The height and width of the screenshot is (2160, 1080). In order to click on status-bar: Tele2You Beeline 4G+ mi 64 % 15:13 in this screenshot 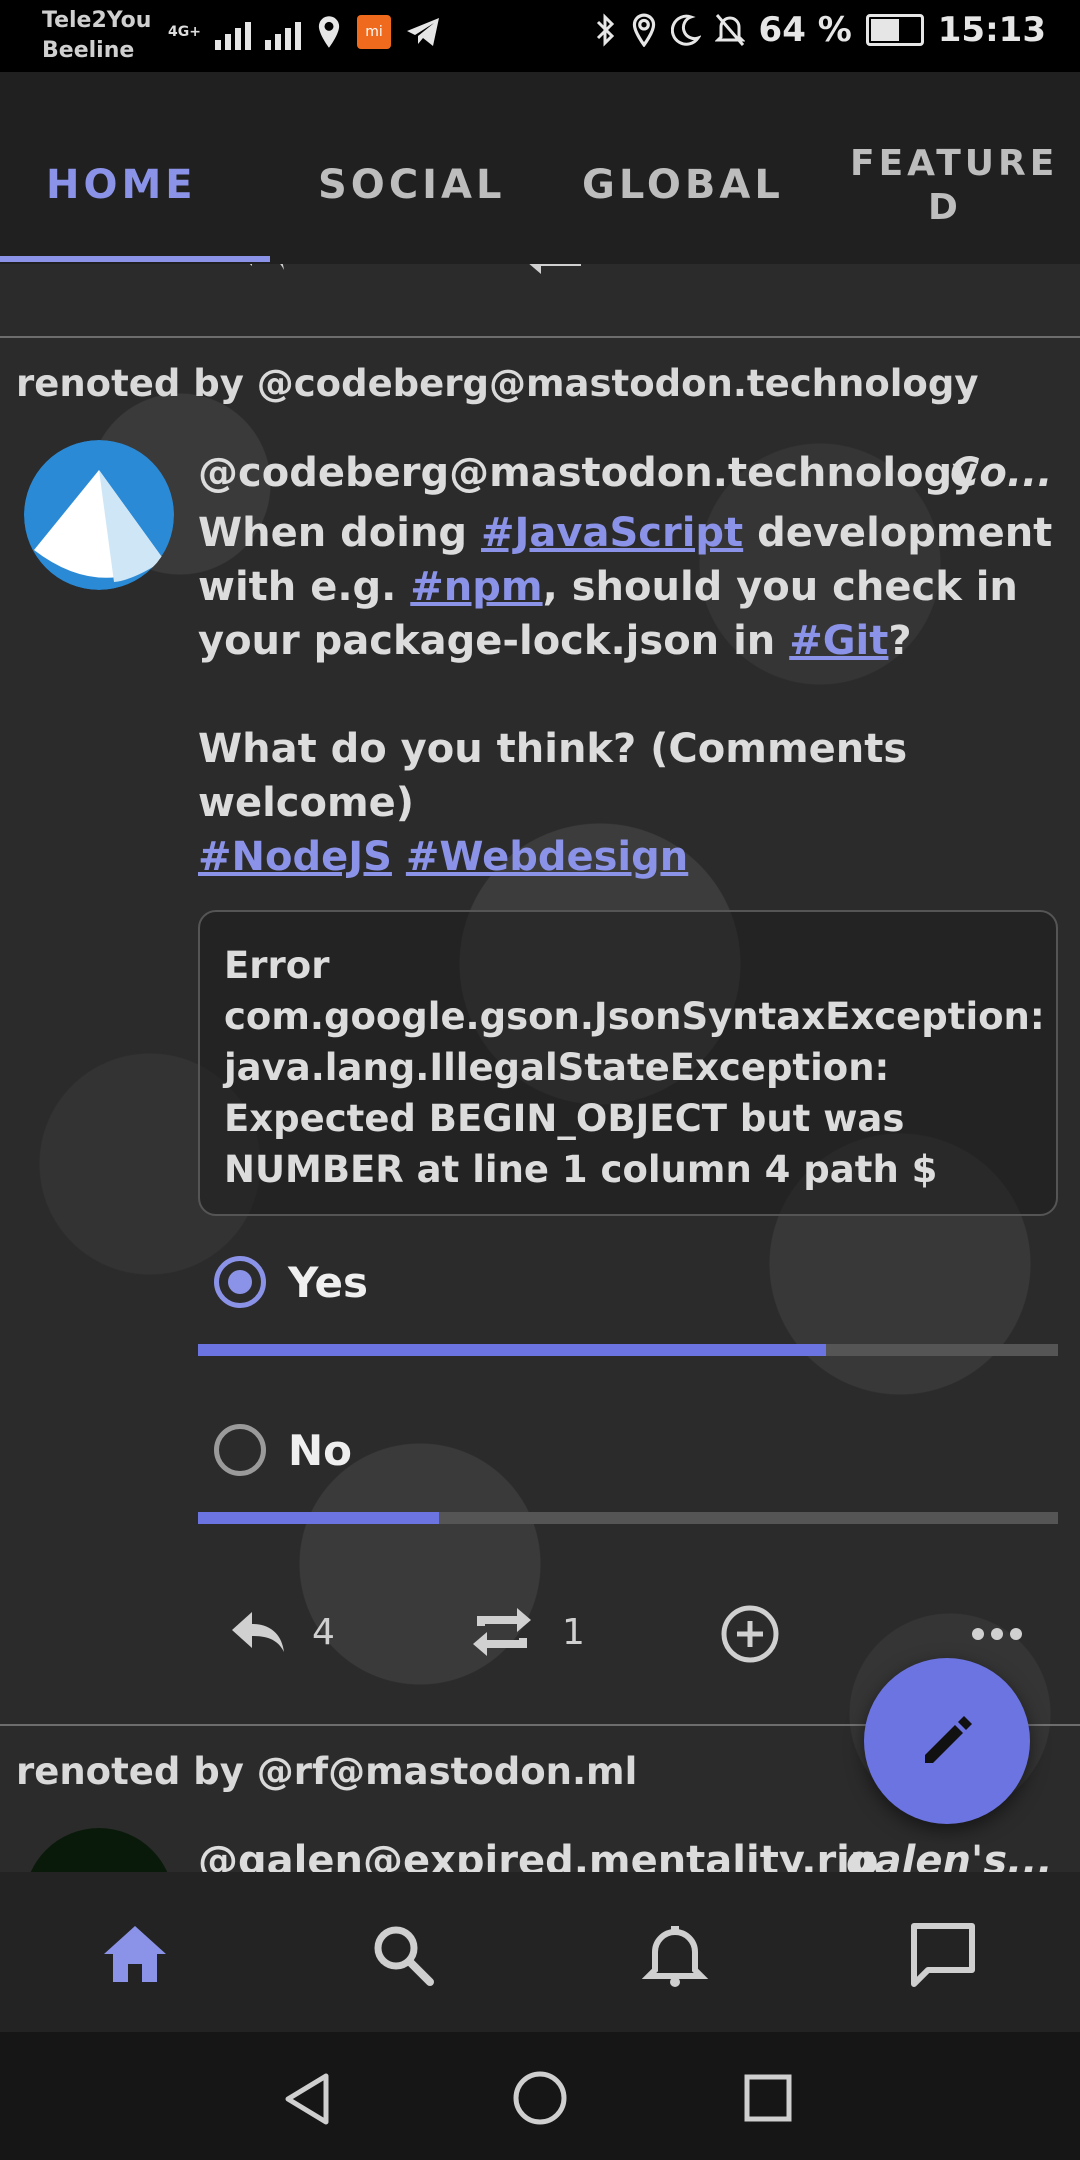, I will do `click(540, 36)`.